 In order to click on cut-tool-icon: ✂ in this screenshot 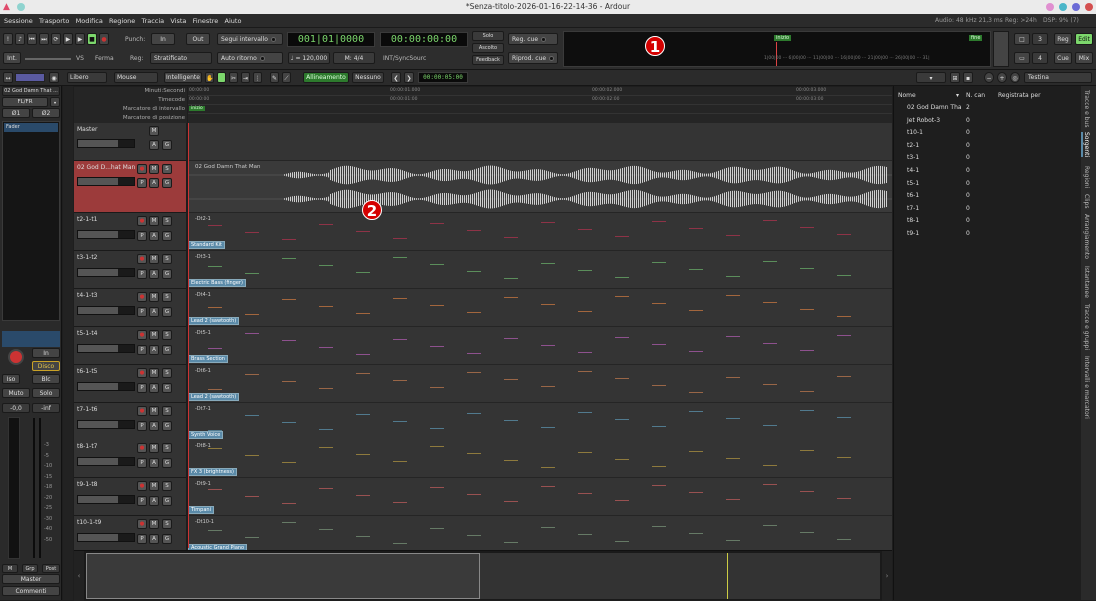, I will do `click(233, 77)`.